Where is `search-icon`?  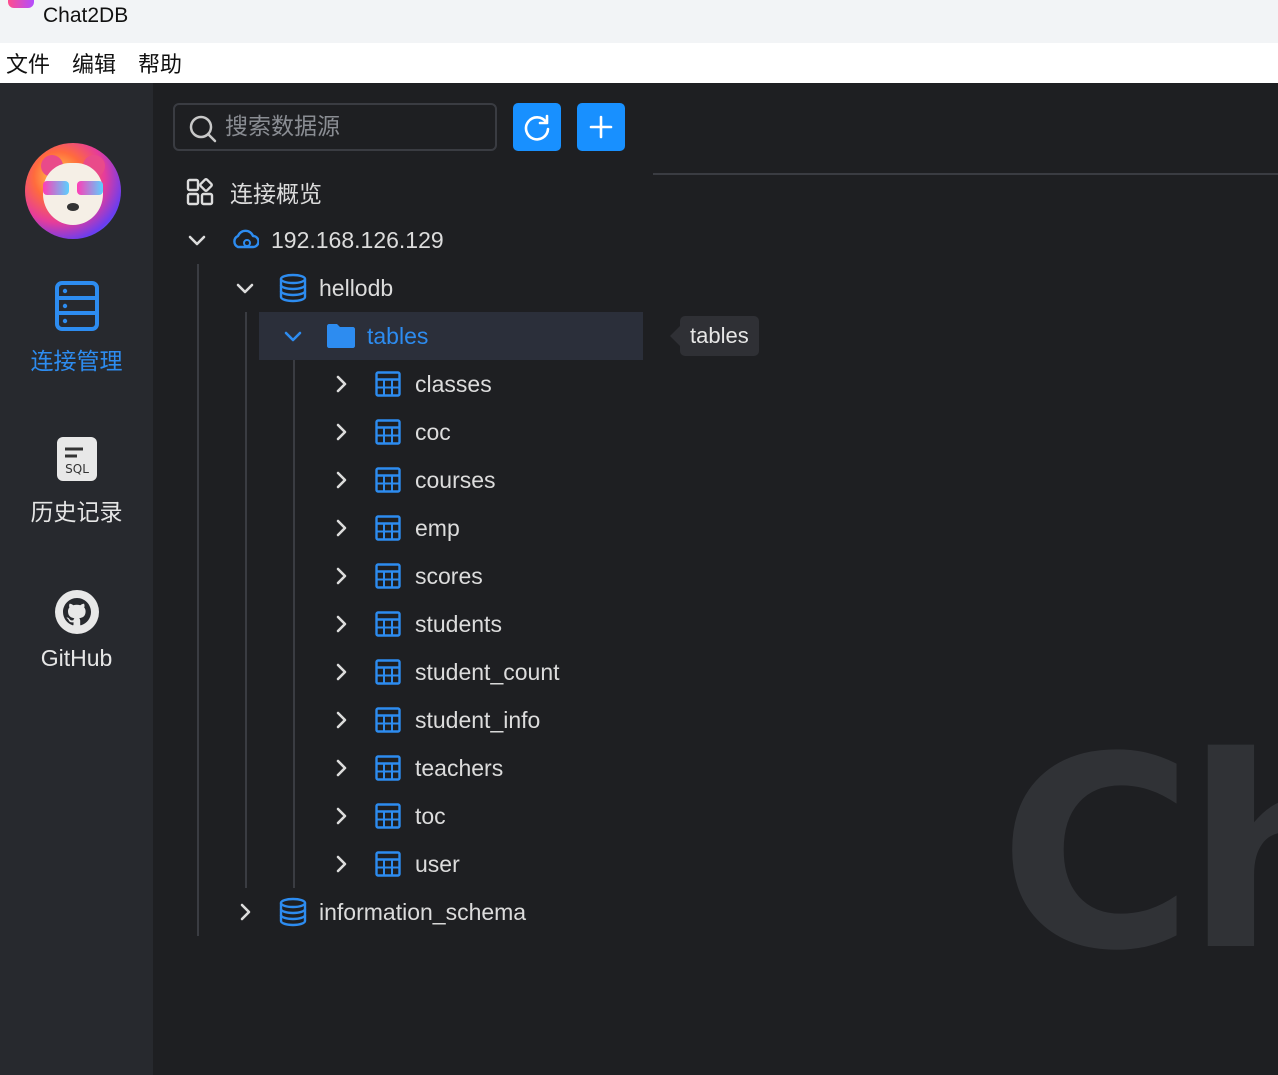 search-icon is located at coordinates (203, 129).